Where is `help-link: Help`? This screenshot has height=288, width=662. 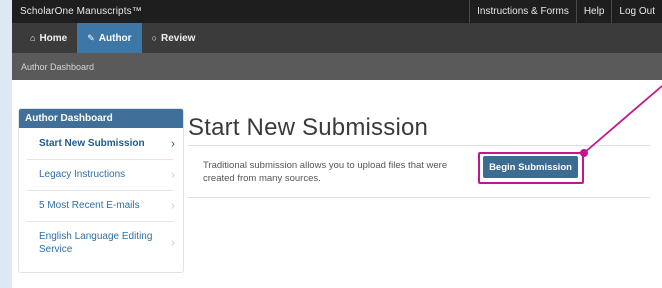 help-link: Help is located at coordinates (593, 11).